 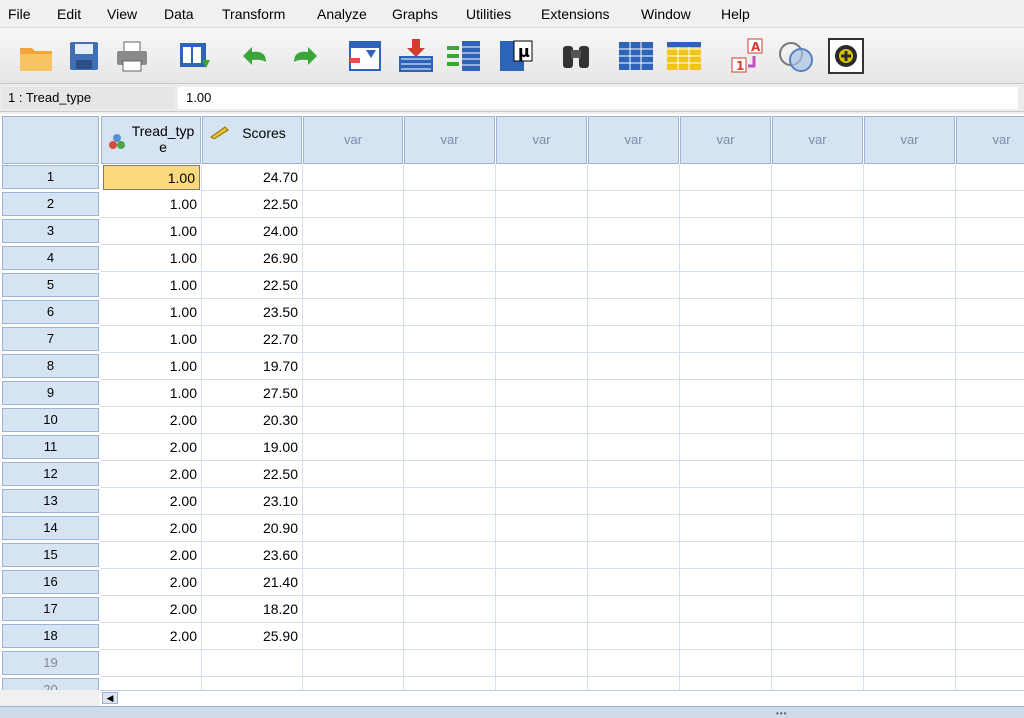 What do you see at coordinates (252, 609) in the screenshot?
I see `grid-cell: 18.20` at bounding box center [252, 609].